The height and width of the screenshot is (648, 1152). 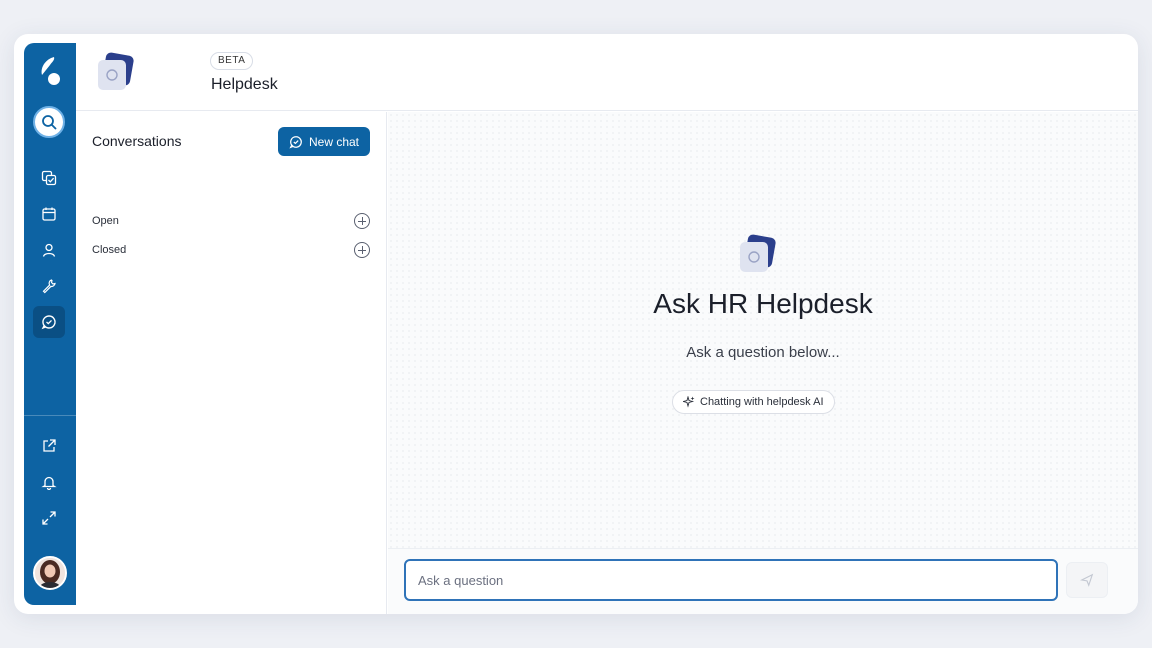 I want to click on sidebar-item-people, so click(x=49, y=250).